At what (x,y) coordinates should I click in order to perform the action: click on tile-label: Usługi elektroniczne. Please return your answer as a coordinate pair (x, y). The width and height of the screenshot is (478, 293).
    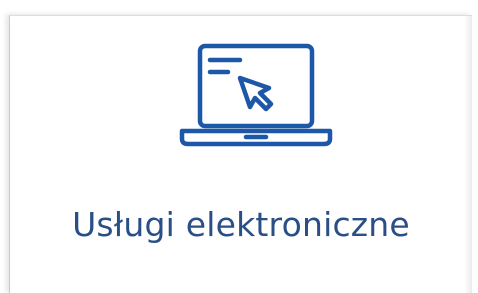
    Looking at the image, I should click on (241, 224).